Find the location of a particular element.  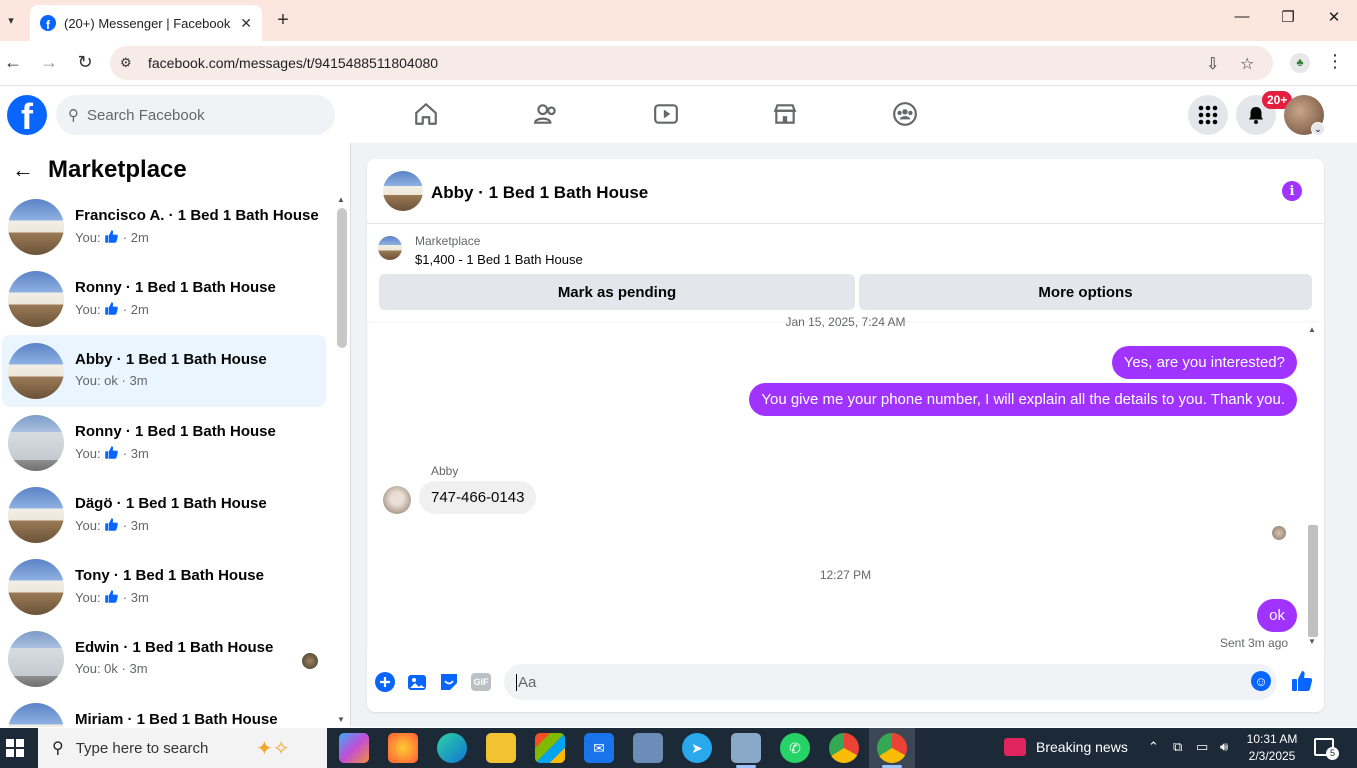

browser-menu-icon: ⋮ is located at coordinates (1335, 61).